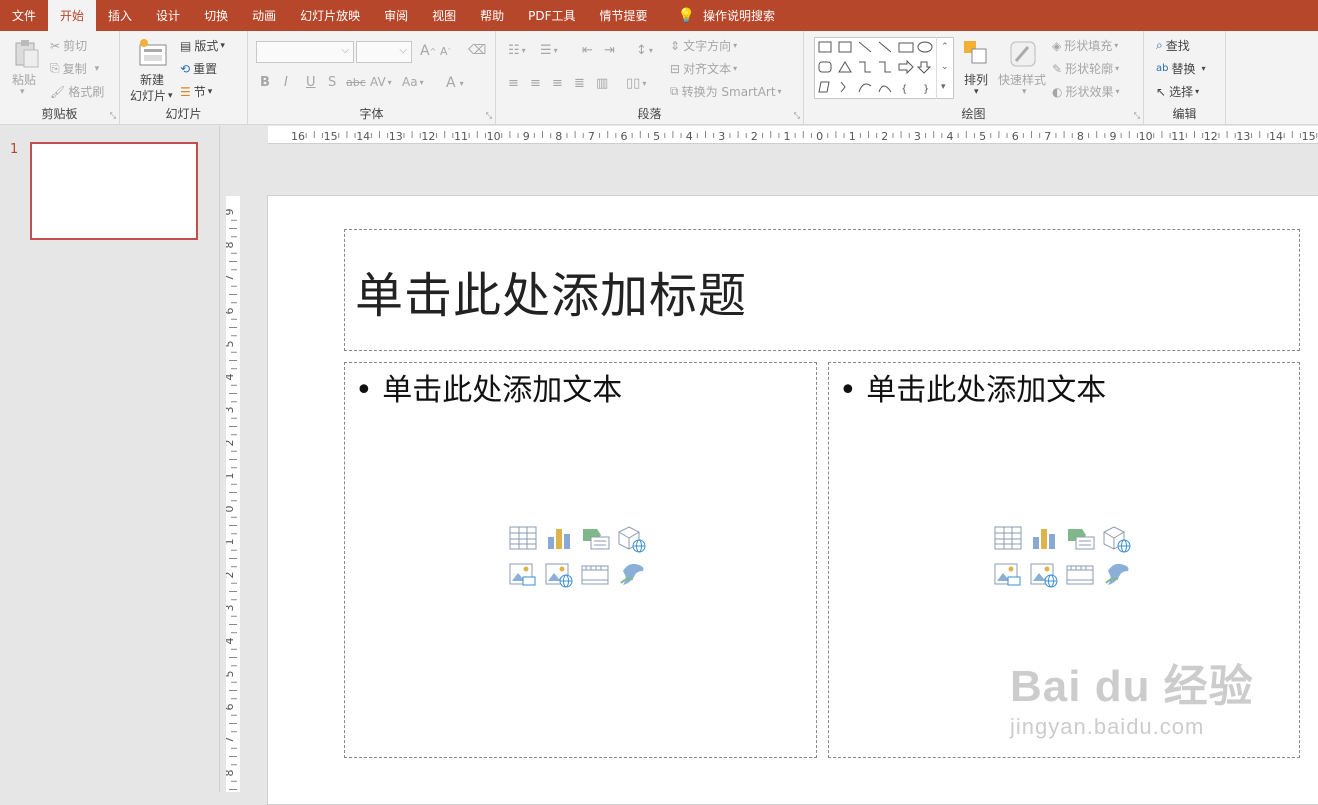 The width and height of the screenshot is (1318, 805). Describe the element at coordinates (602, 83) in the screenshot. I see `distributed-icon: ▥` at that location.